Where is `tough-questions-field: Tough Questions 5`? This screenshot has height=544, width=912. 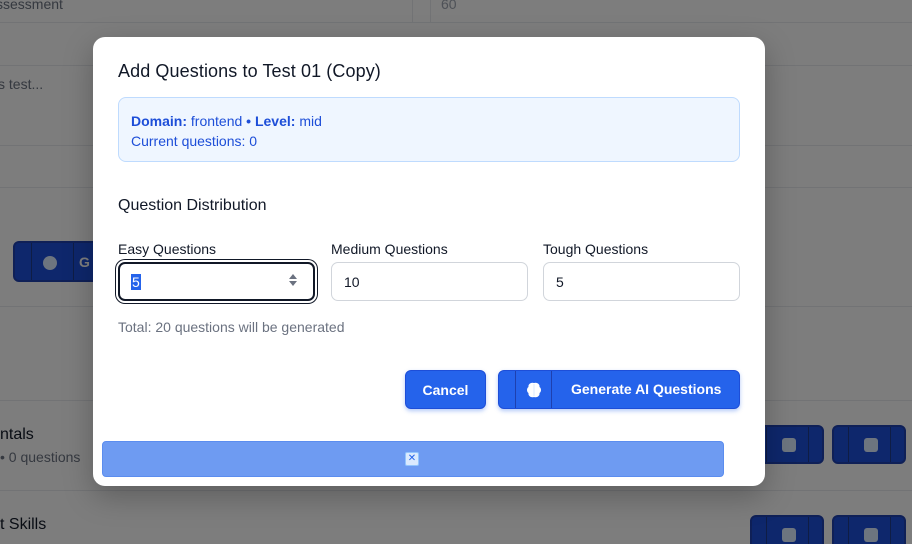
tough-questions-field: Tough Questions 5 is located at coordinates (641, 270).